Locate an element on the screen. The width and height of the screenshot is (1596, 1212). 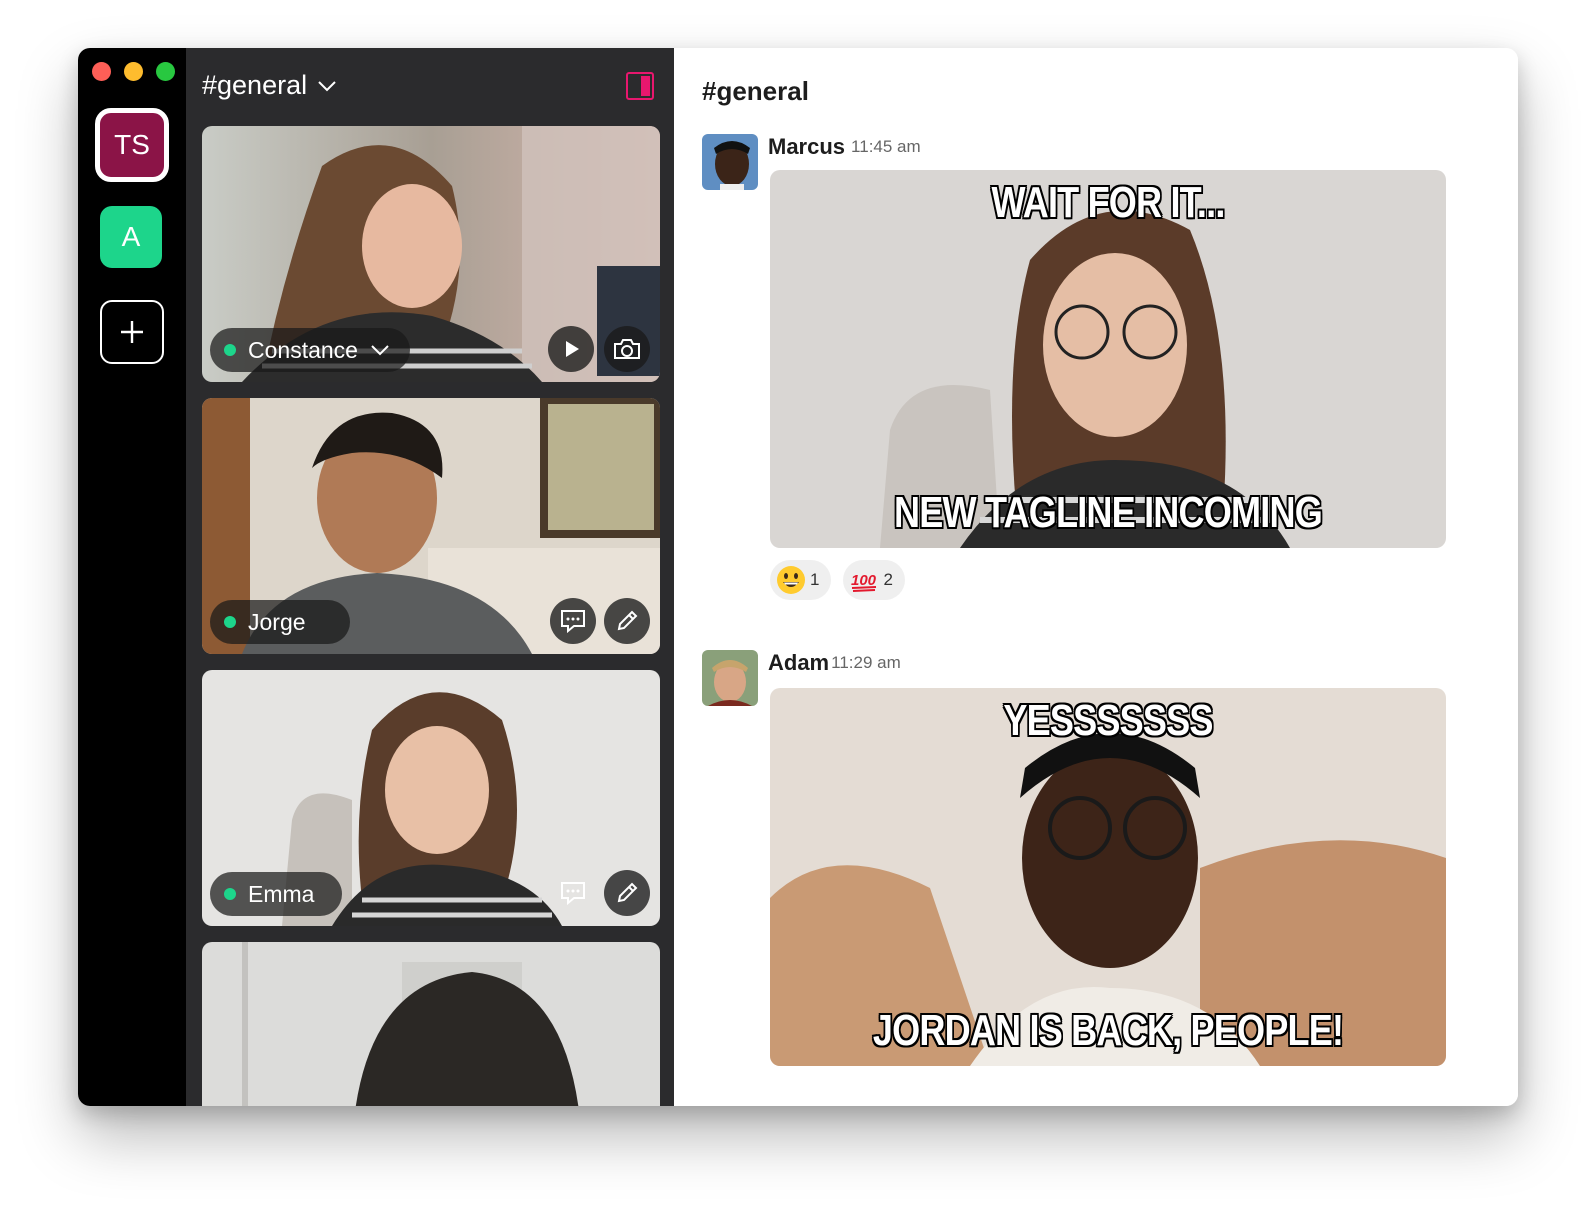
reaction-count: 2 is located at coordinates (888, 579).